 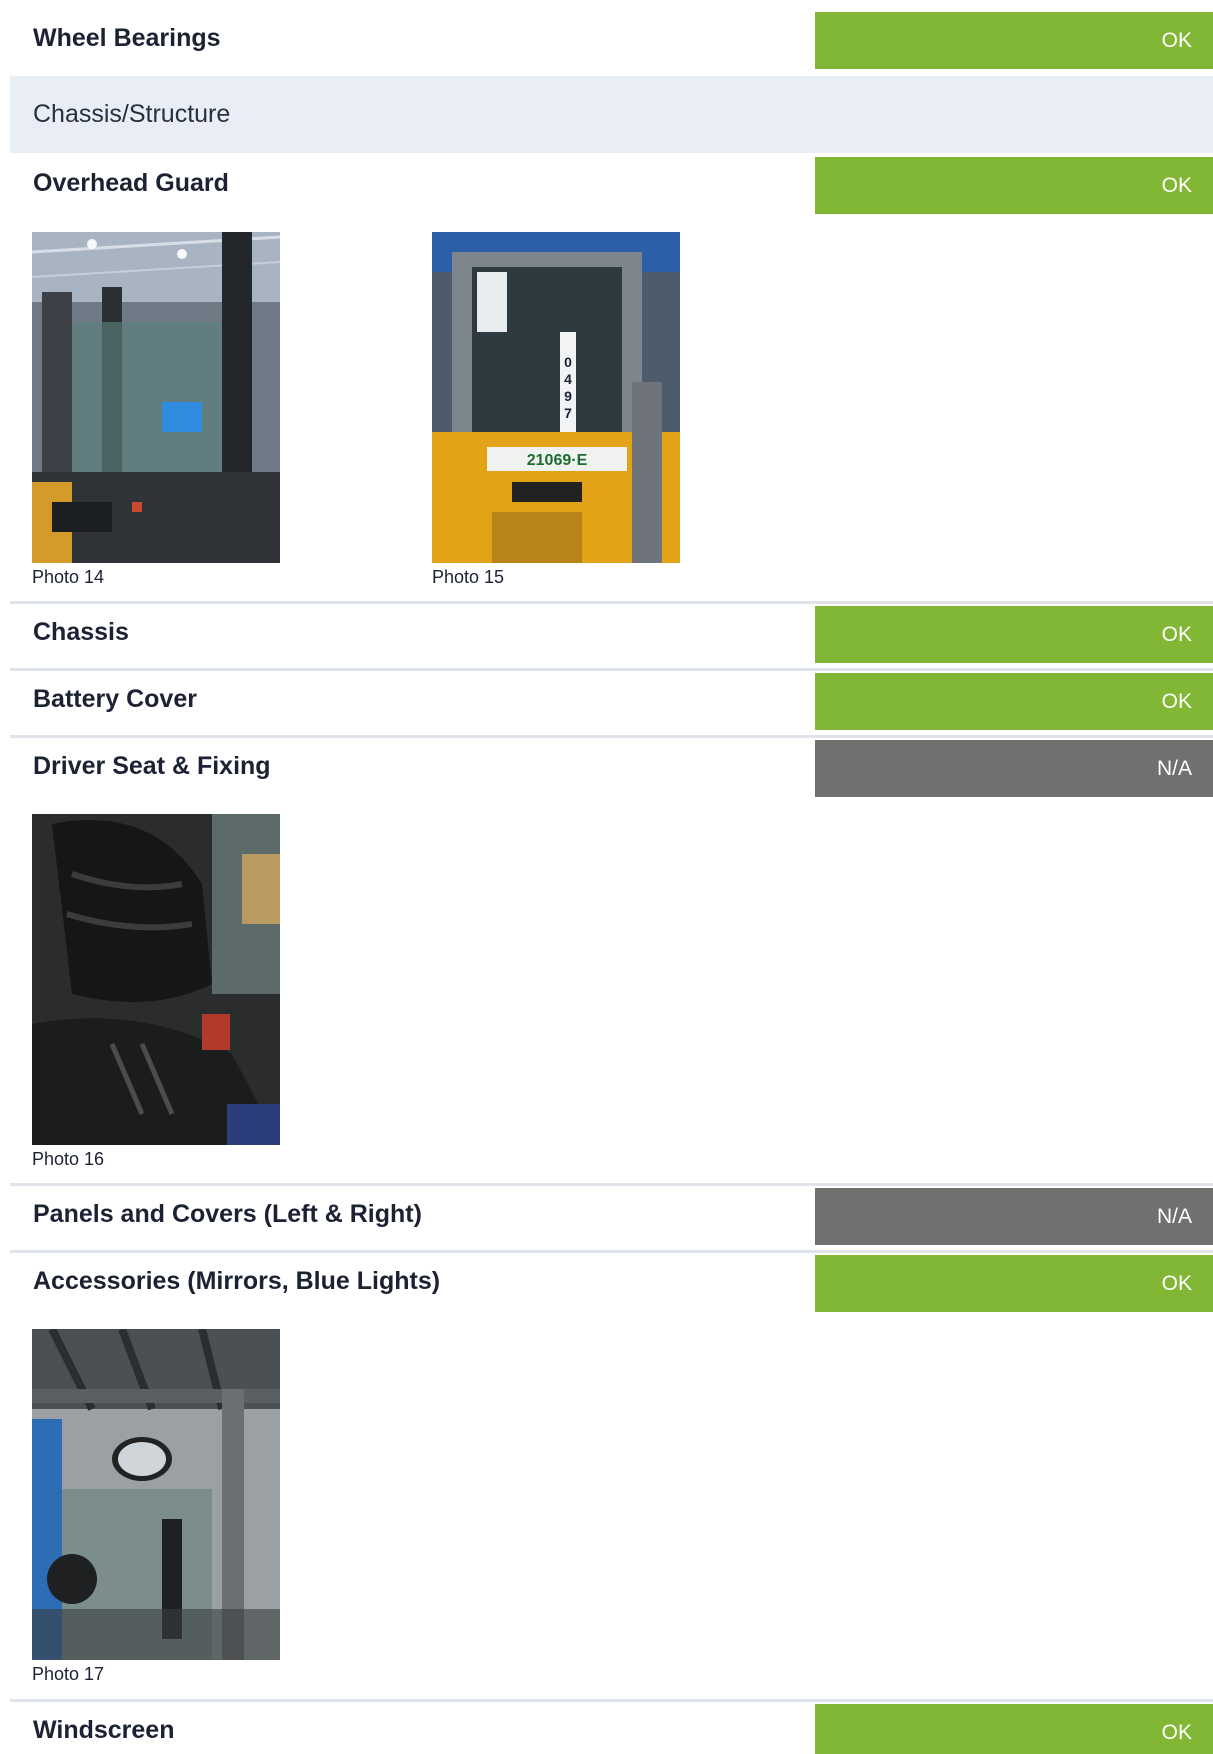 What do you see at coordinates (557, 460) in the screenshot?
I see `svg-text: 21069·E` at bounding box center [557, 460].